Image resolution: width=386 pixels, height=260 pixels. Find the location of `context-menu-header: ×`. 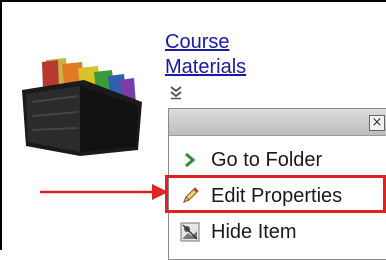

context-menu-header: × is located at coordinates (277, 122).